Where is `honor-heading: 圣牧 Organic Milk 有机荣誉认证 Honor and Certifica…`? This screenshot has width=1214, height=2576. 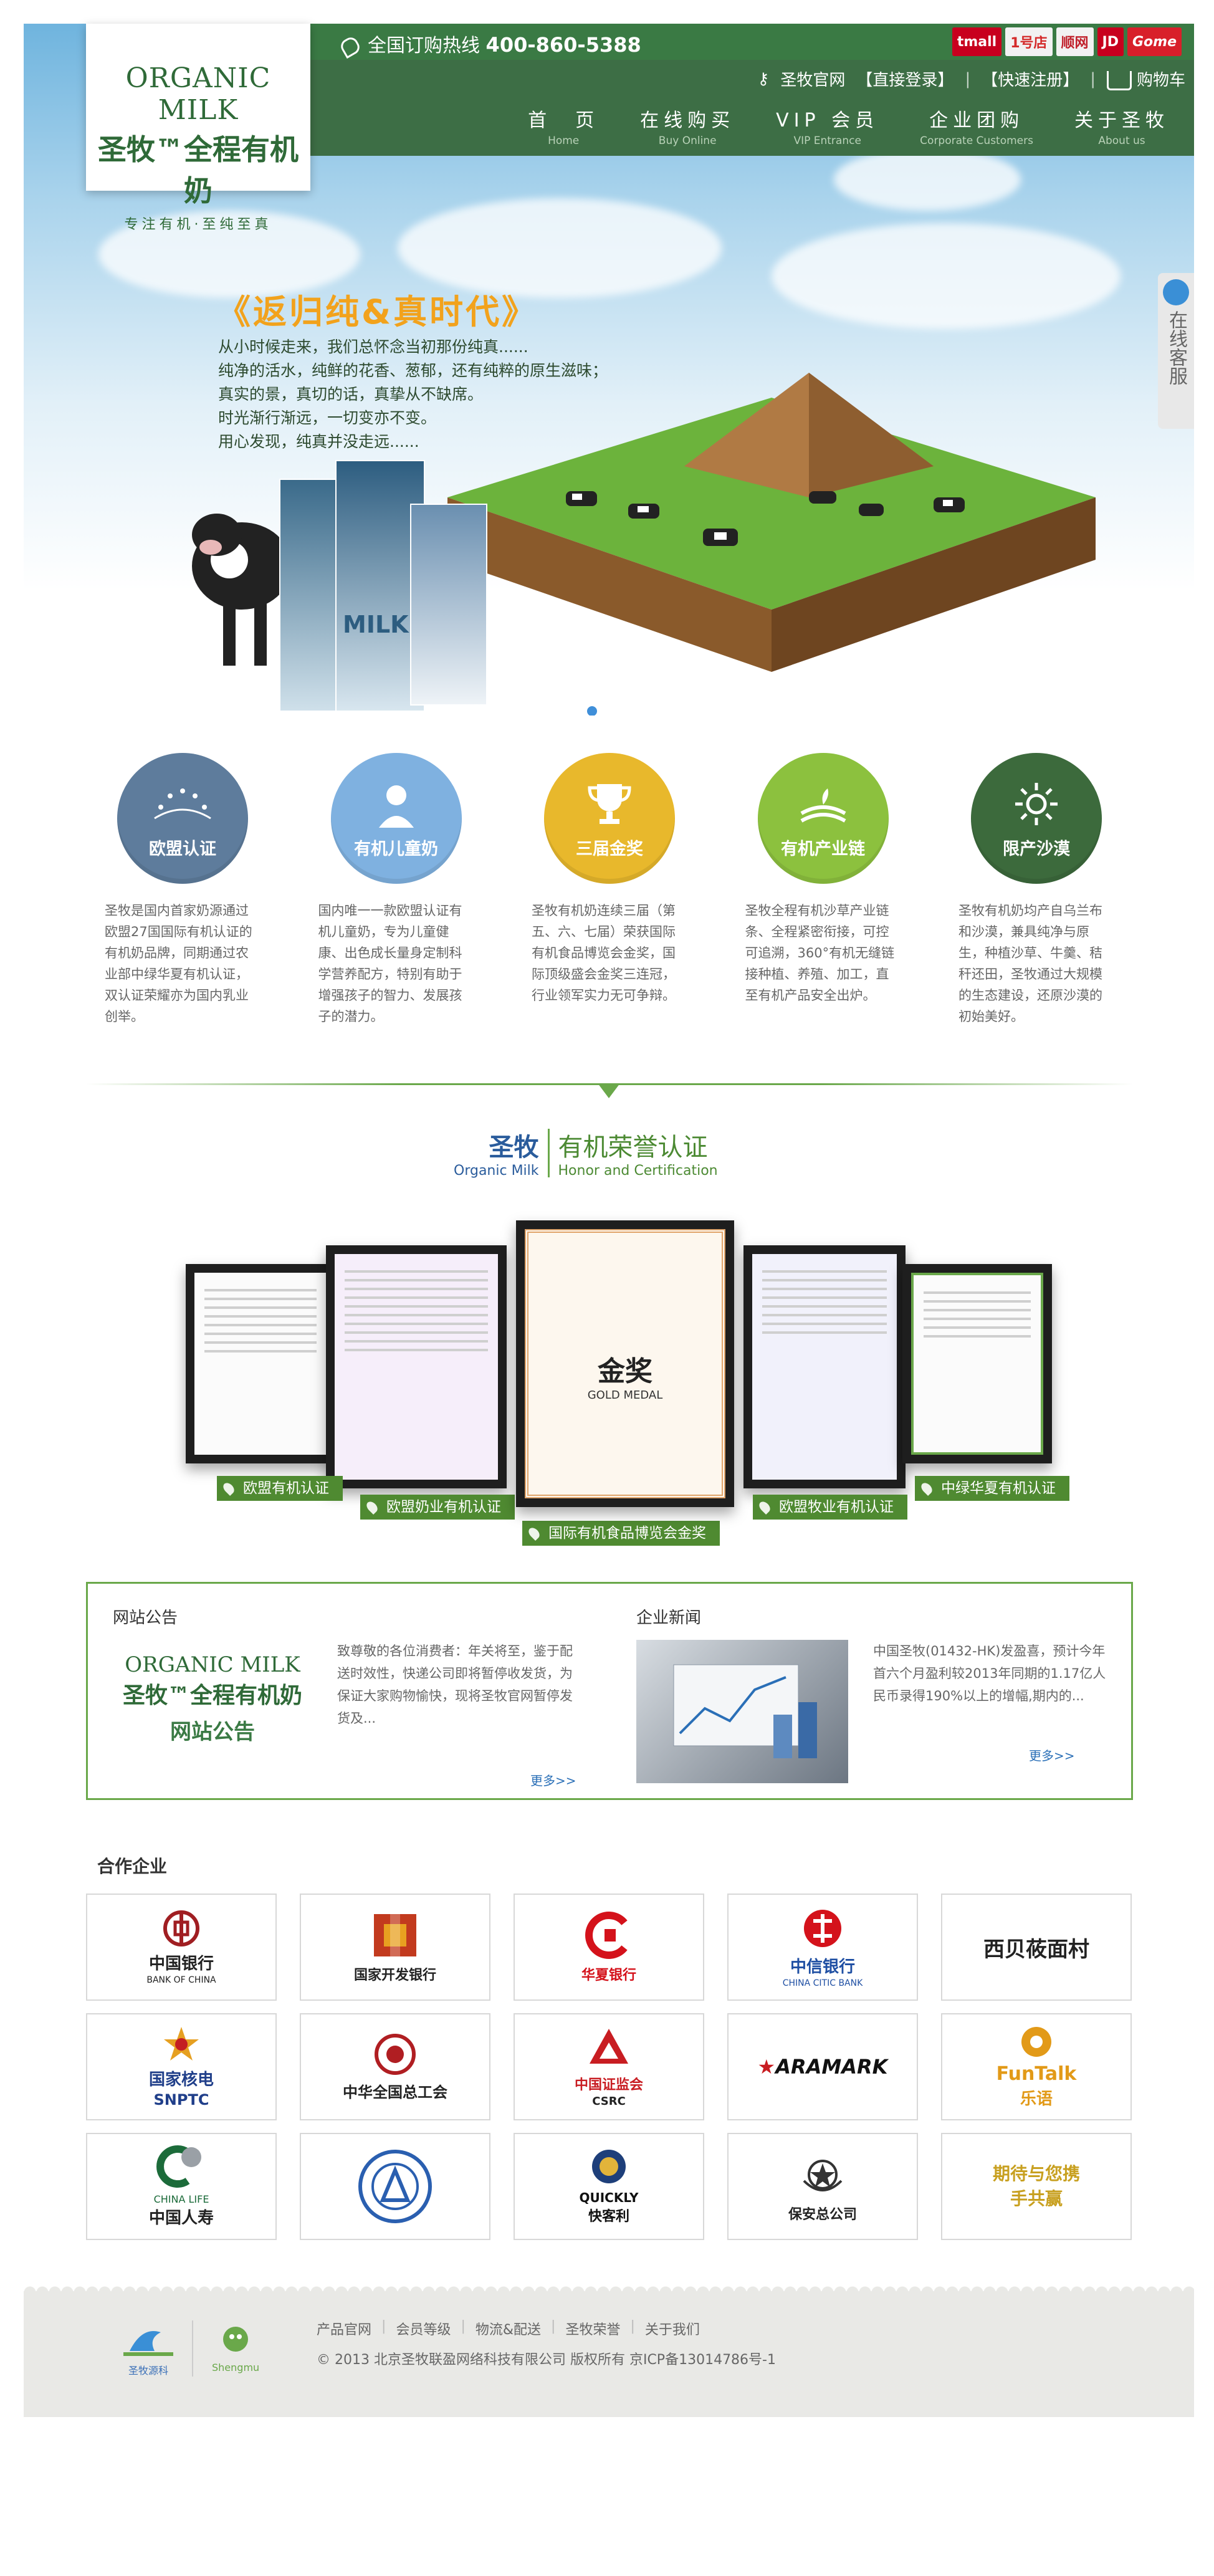 honor-heading: 圣牧 Organic Milk 有机荣誉认证 Honor and Certifica… is located at coordinates (610, 1153).